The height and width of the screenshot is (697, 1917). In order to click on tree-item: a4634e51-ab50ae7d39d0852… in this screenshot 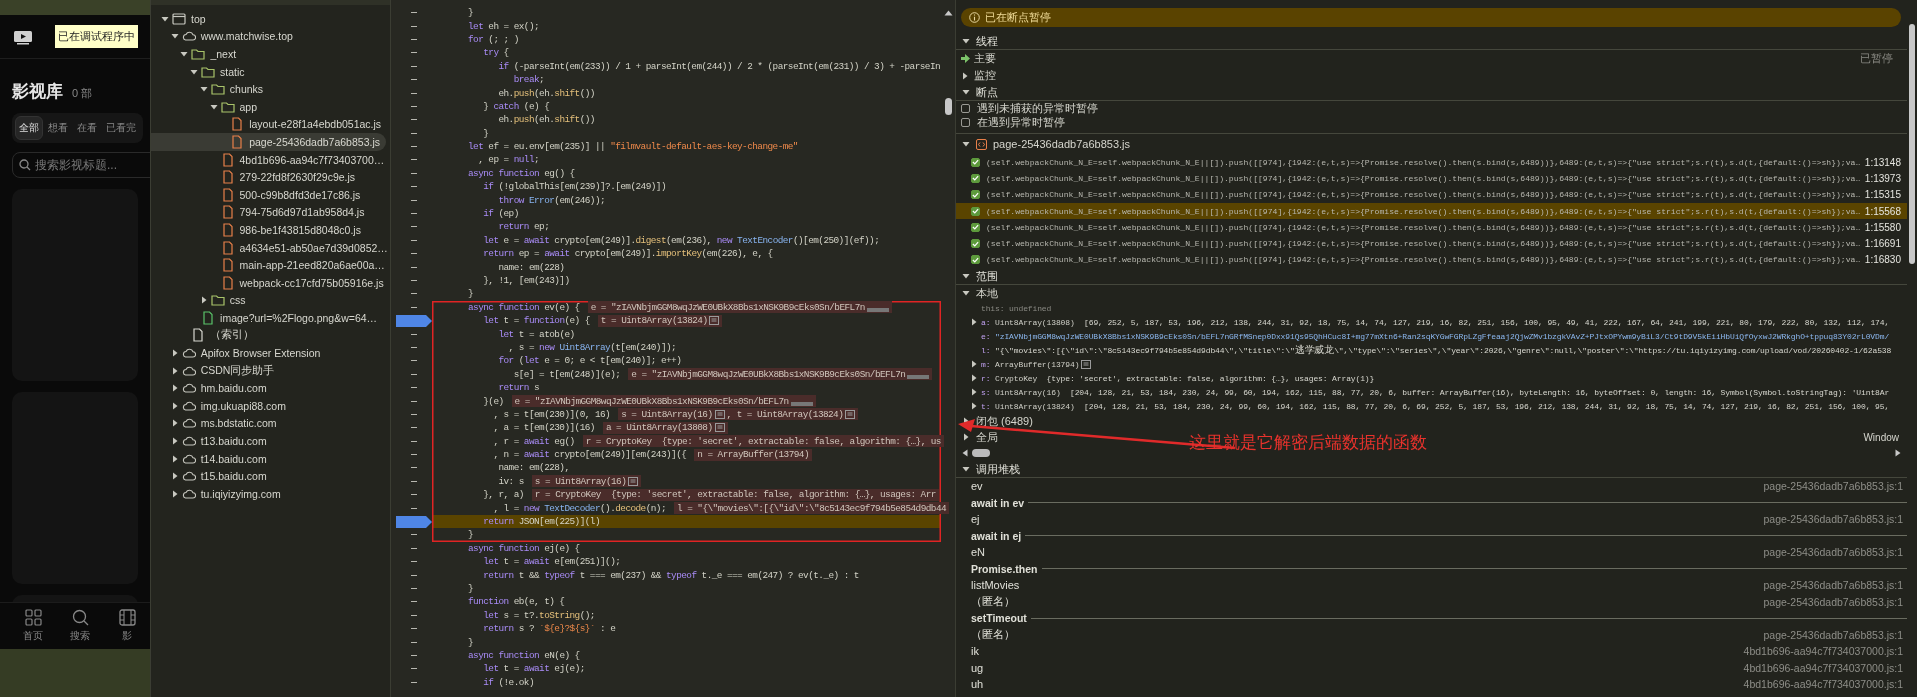, I will do `click(268, 247)`.